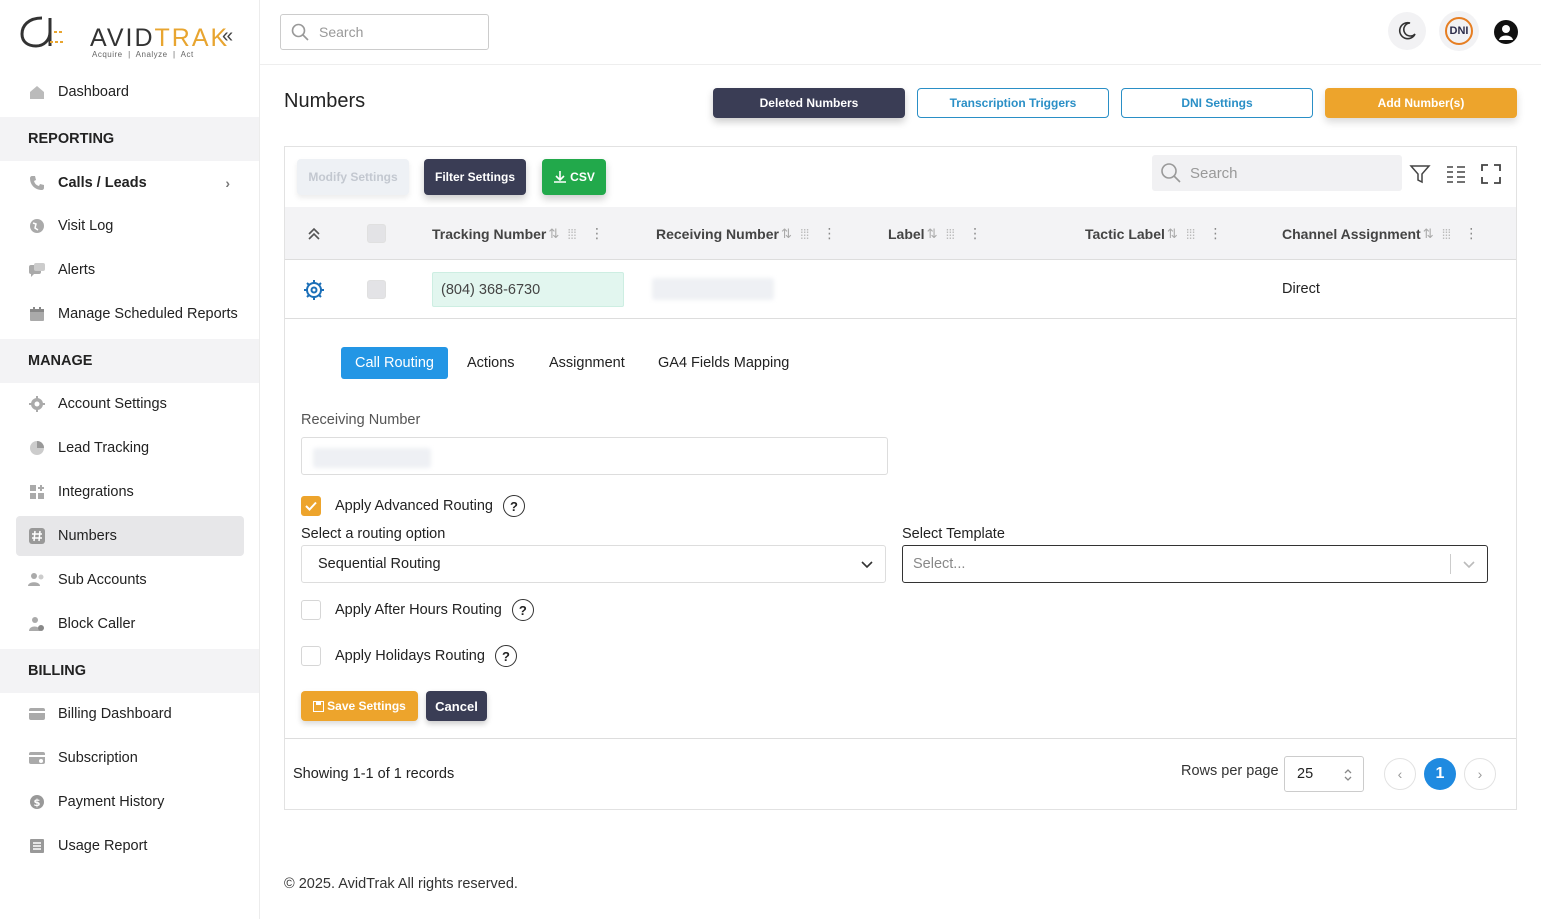  What do you see at coordinates (867, 565) in the screenshot?
I see `chevron-down-icon` at bounding box center [867, 565].